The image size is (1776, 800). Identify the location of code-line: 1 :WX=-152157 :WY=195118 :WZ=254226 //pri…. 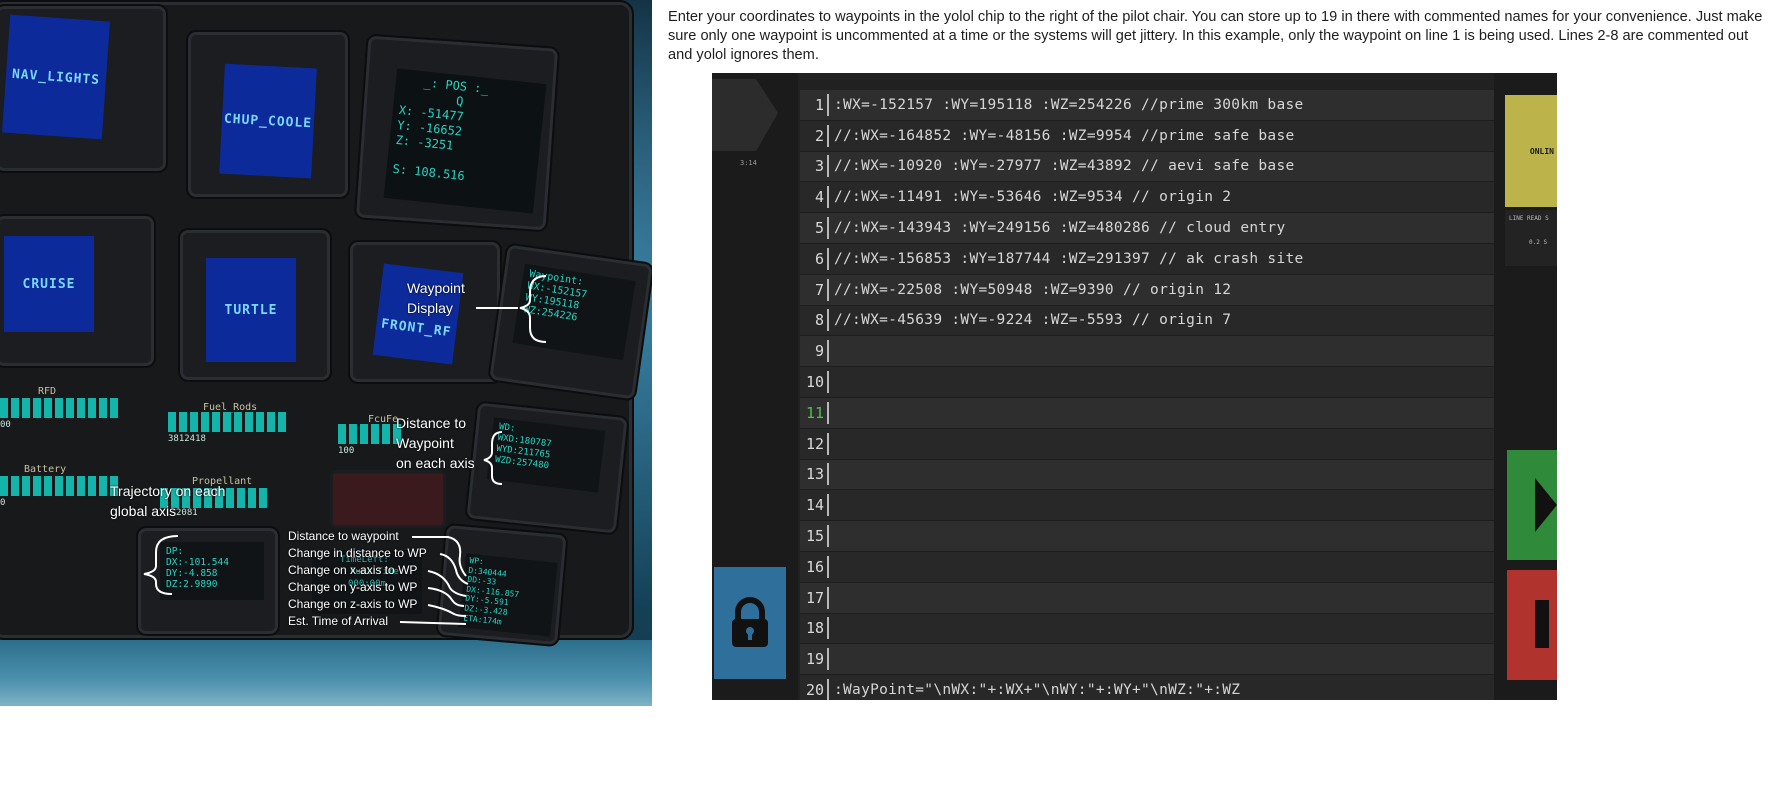
(1147, 105).